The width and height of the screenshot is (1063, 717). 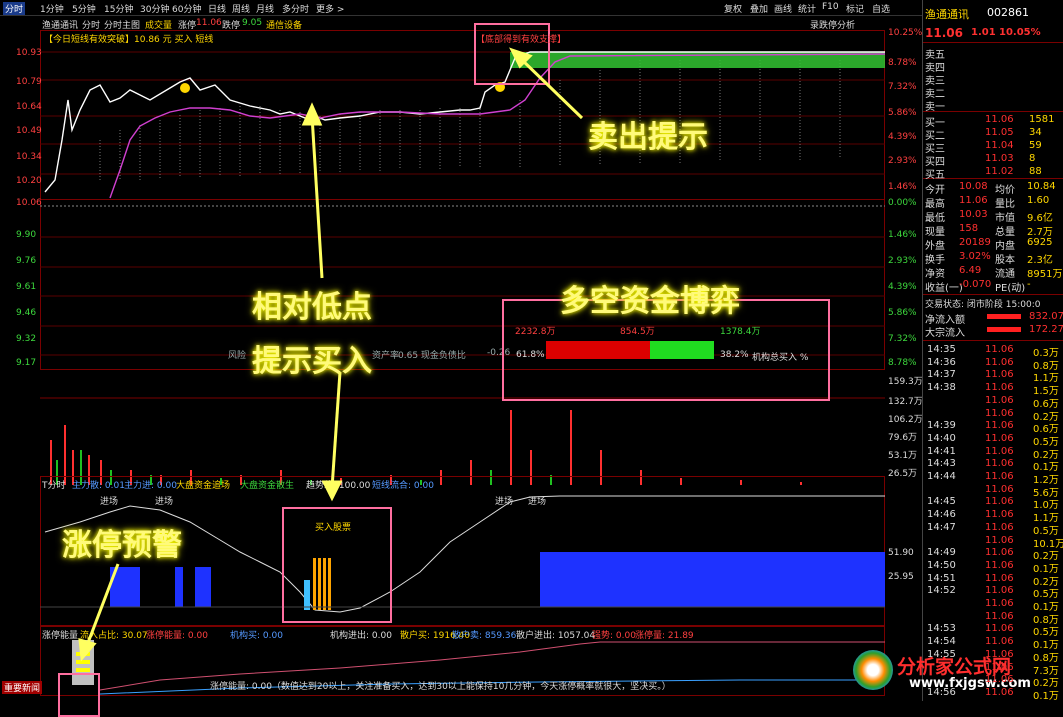 I want to click on volume-axis-label: 106.2万, so click(x=905, y=420).